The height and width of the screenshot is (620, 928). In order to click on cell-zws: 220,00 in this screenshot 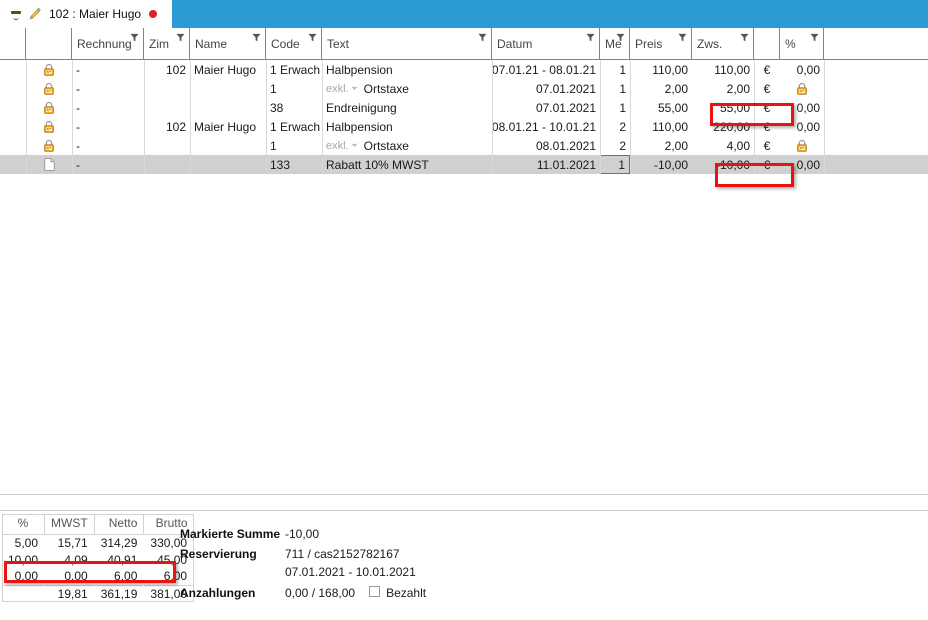, I will do `click(723, 126)`.